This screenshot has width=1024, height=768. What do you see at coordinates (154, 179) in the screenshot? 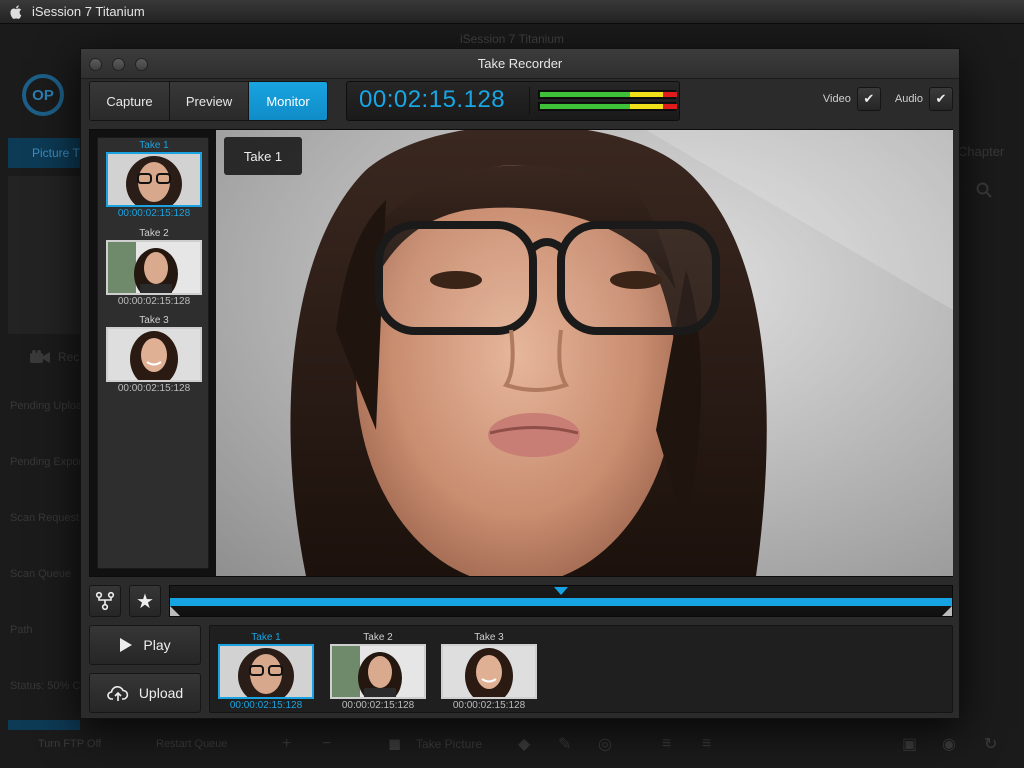
I see `sidebar-take-1: Take 1 00:00:02:15:128` at bounding box center [154, 179].